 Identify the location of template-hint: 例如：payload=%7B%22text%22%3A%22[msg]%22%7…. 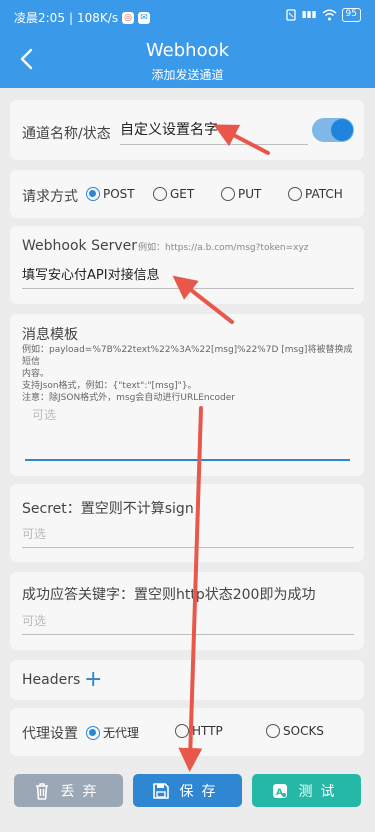
(189, 374).